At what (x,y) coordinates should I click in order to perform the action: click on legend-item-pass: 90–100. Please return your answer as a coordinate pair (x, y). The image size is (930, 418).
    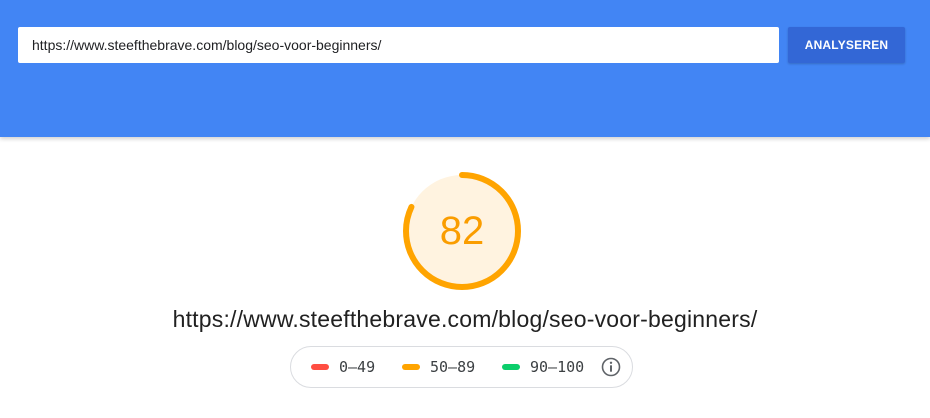
    Looking at the image, I should click on (543, 367).